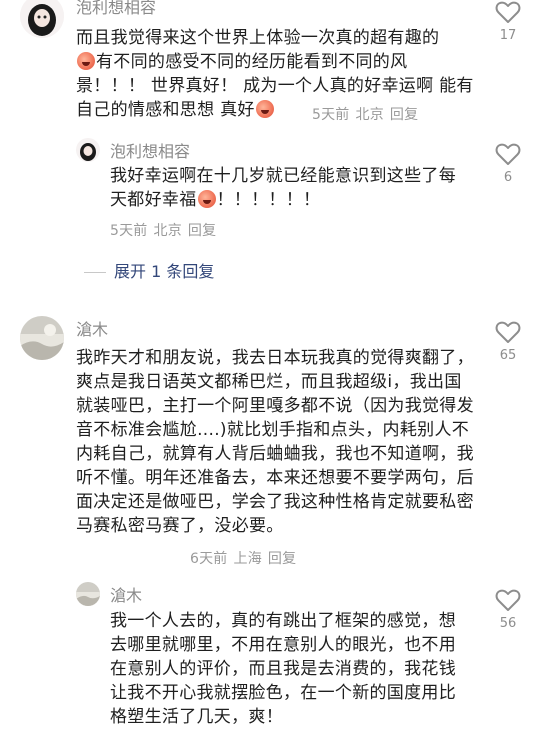  What do you see at coordinates (164, 271) in the screenshot?
I see `expand-replies-label: 展开 1 条回复` at bounding box center [164, 271].